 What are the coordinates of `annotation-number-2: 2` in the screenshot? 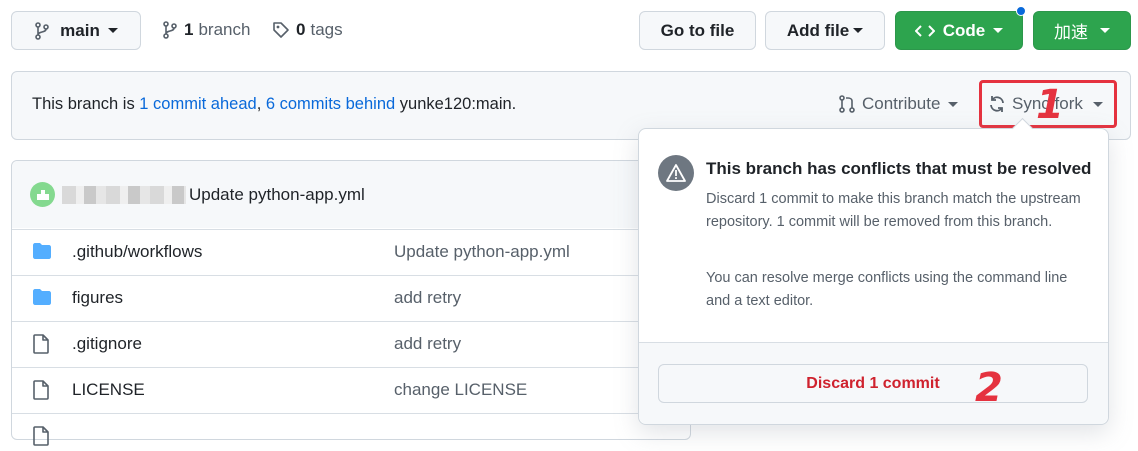 It's located at (989, 388).